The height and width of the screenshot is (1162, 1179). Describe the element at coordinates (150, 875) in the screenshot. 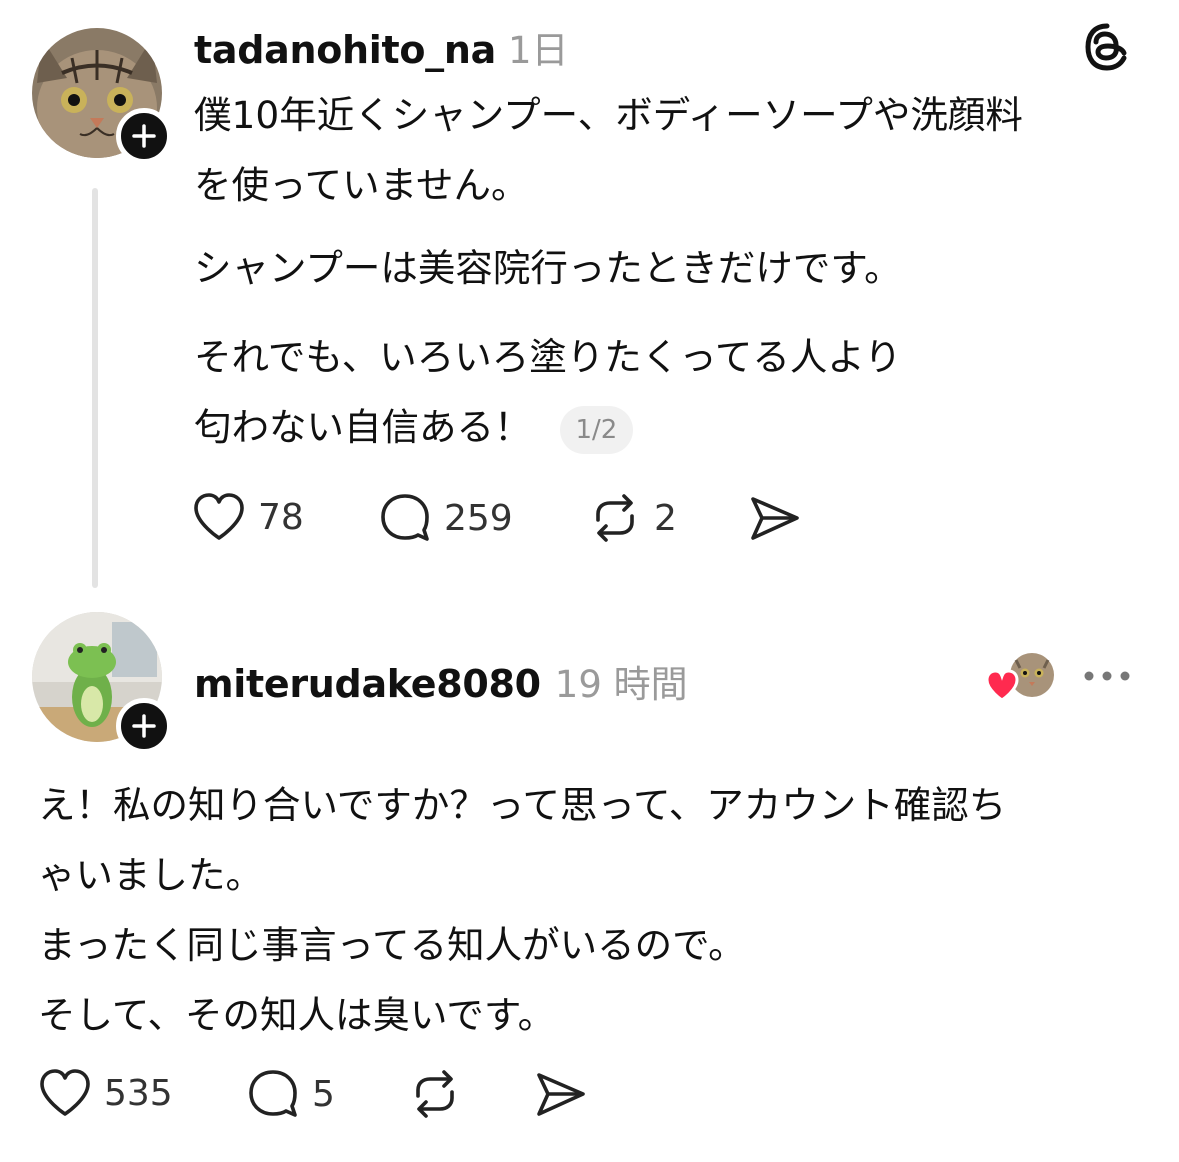

I see `post-text-line: ゃいました。` at that location.